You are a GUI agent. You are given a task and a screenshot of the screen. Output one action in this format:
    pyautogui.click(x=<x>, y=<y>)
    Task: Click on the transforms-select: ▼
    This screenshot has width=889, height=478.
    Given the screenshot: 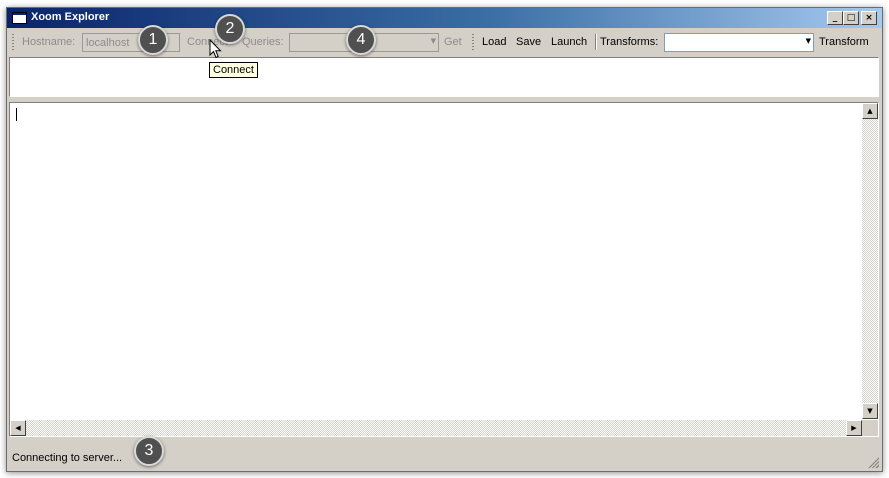 What is the action you would take?
    pyautogui.click(x=739, y=42)
    